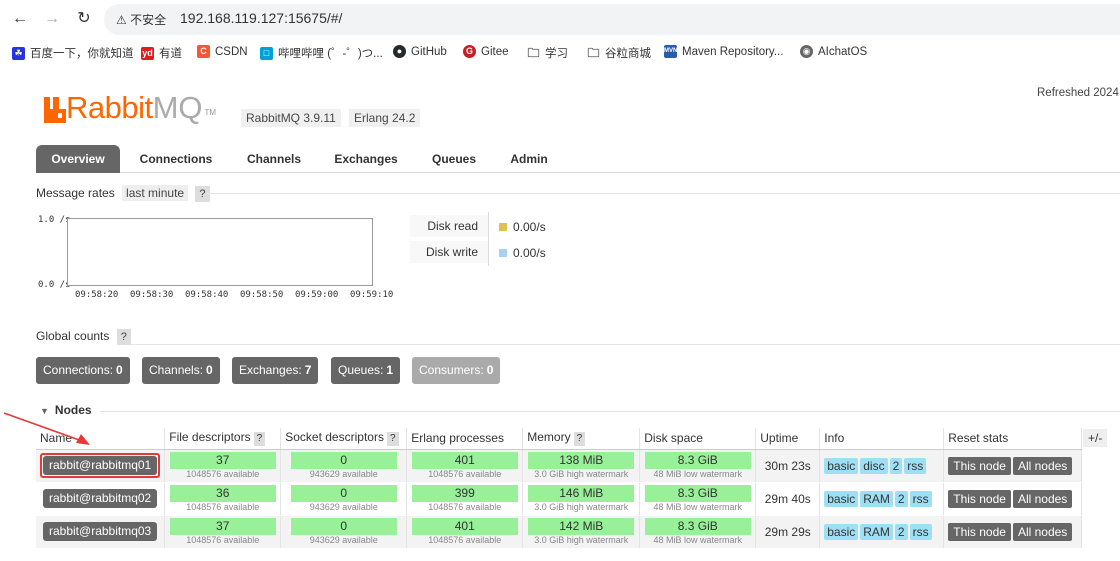 The width and height of the screenshot is (1120, 561). I want to click on highlight-box: rabbit@rabbitmq01, so click(100, 465).